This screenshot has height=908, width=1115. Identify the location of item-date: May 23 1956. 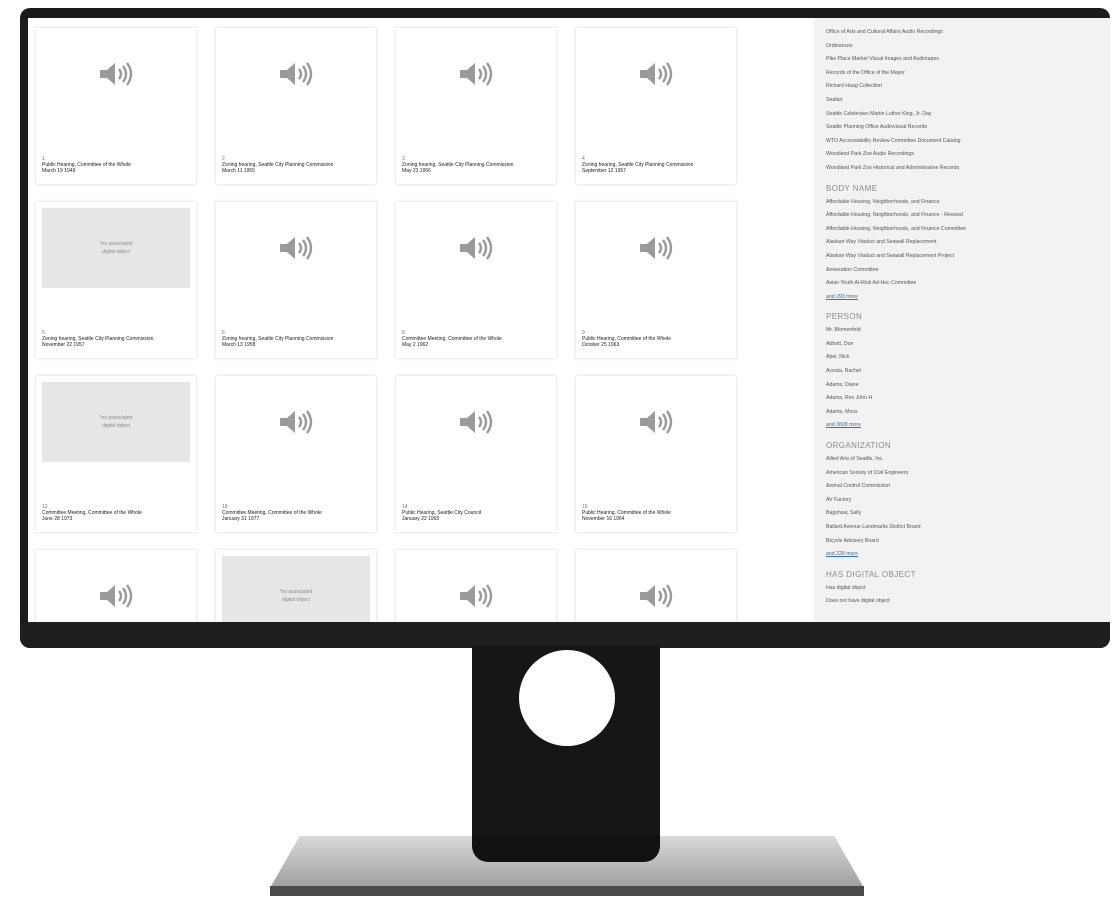
(416, 171).